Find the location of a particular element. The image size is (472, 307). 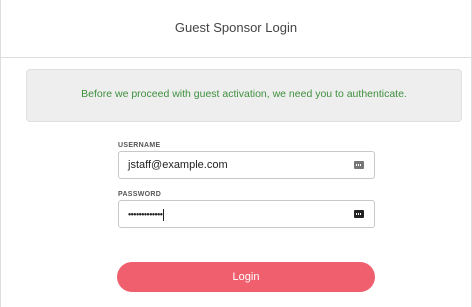

username-field: jstaff@example.com is located at coordinates (246, 165).